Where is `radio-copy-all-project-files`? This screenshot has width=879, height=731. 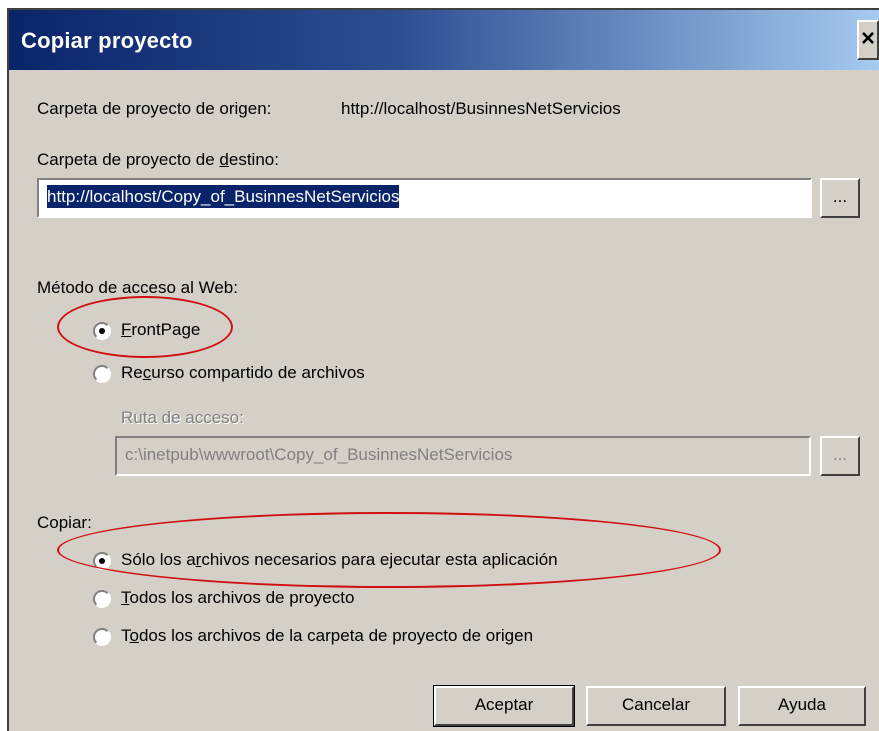 radio-copy-all-project-files is located at coordinates (102, 599).